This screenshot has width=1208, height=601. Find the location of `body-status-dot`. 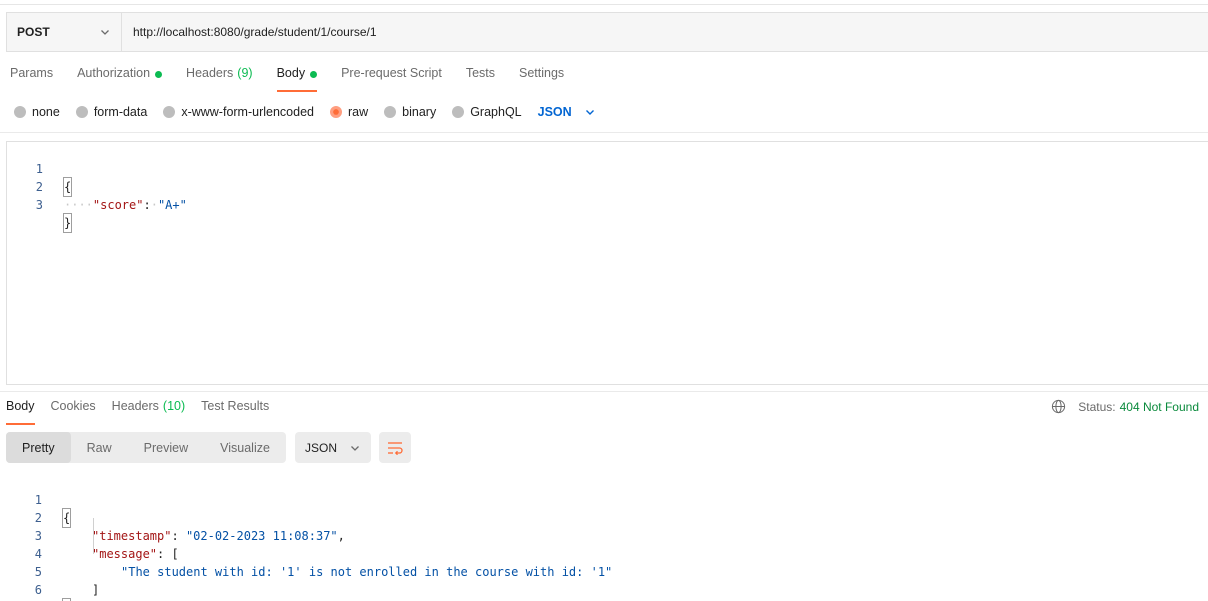

body-status-dot is located at coordinates (314, 74).